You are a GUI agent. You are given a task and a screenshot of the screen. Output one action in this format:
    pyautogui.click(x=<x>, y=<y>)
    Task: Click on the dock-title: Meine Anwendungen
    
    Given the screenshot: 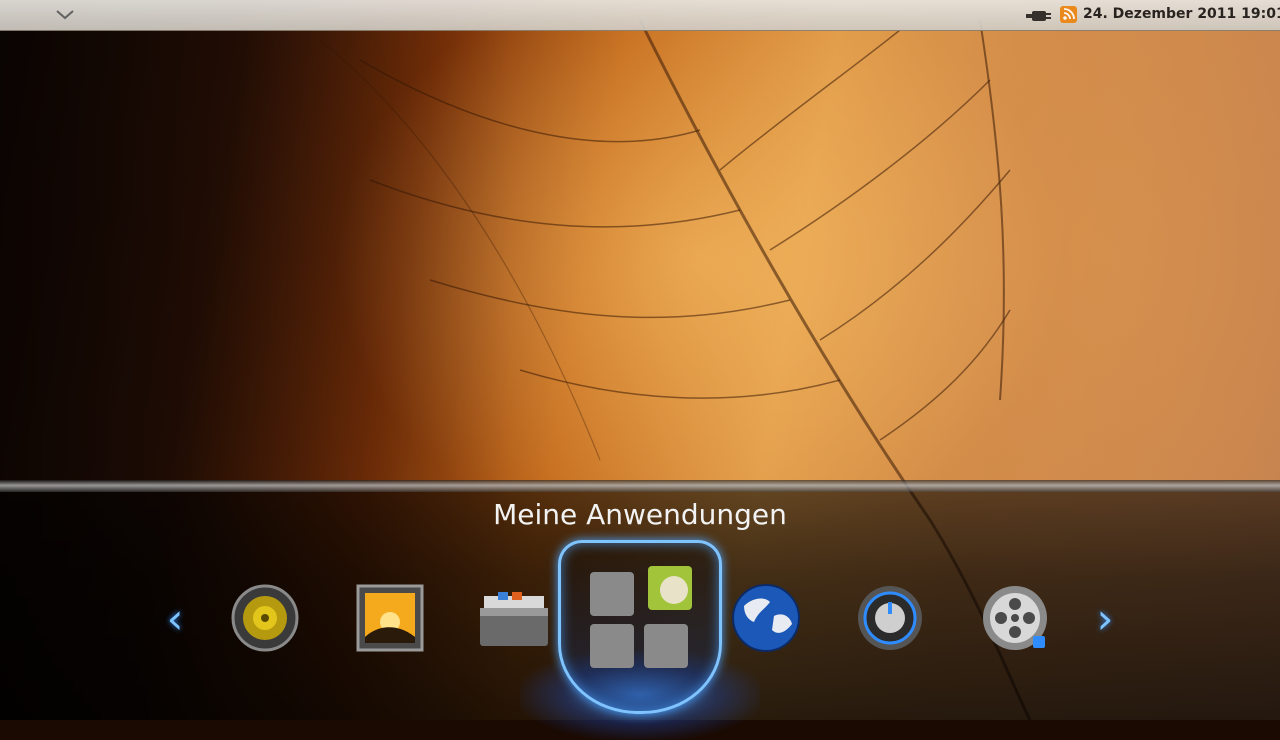 What is the action you would take?
    pyautogui.click(x=640, y=514)
    